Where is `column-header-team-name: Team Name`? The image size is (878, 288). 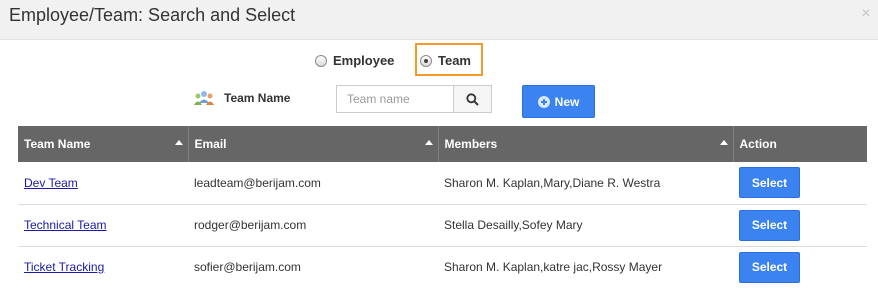 column-header-team-name: Team Name is located at coordinates (103, 144).